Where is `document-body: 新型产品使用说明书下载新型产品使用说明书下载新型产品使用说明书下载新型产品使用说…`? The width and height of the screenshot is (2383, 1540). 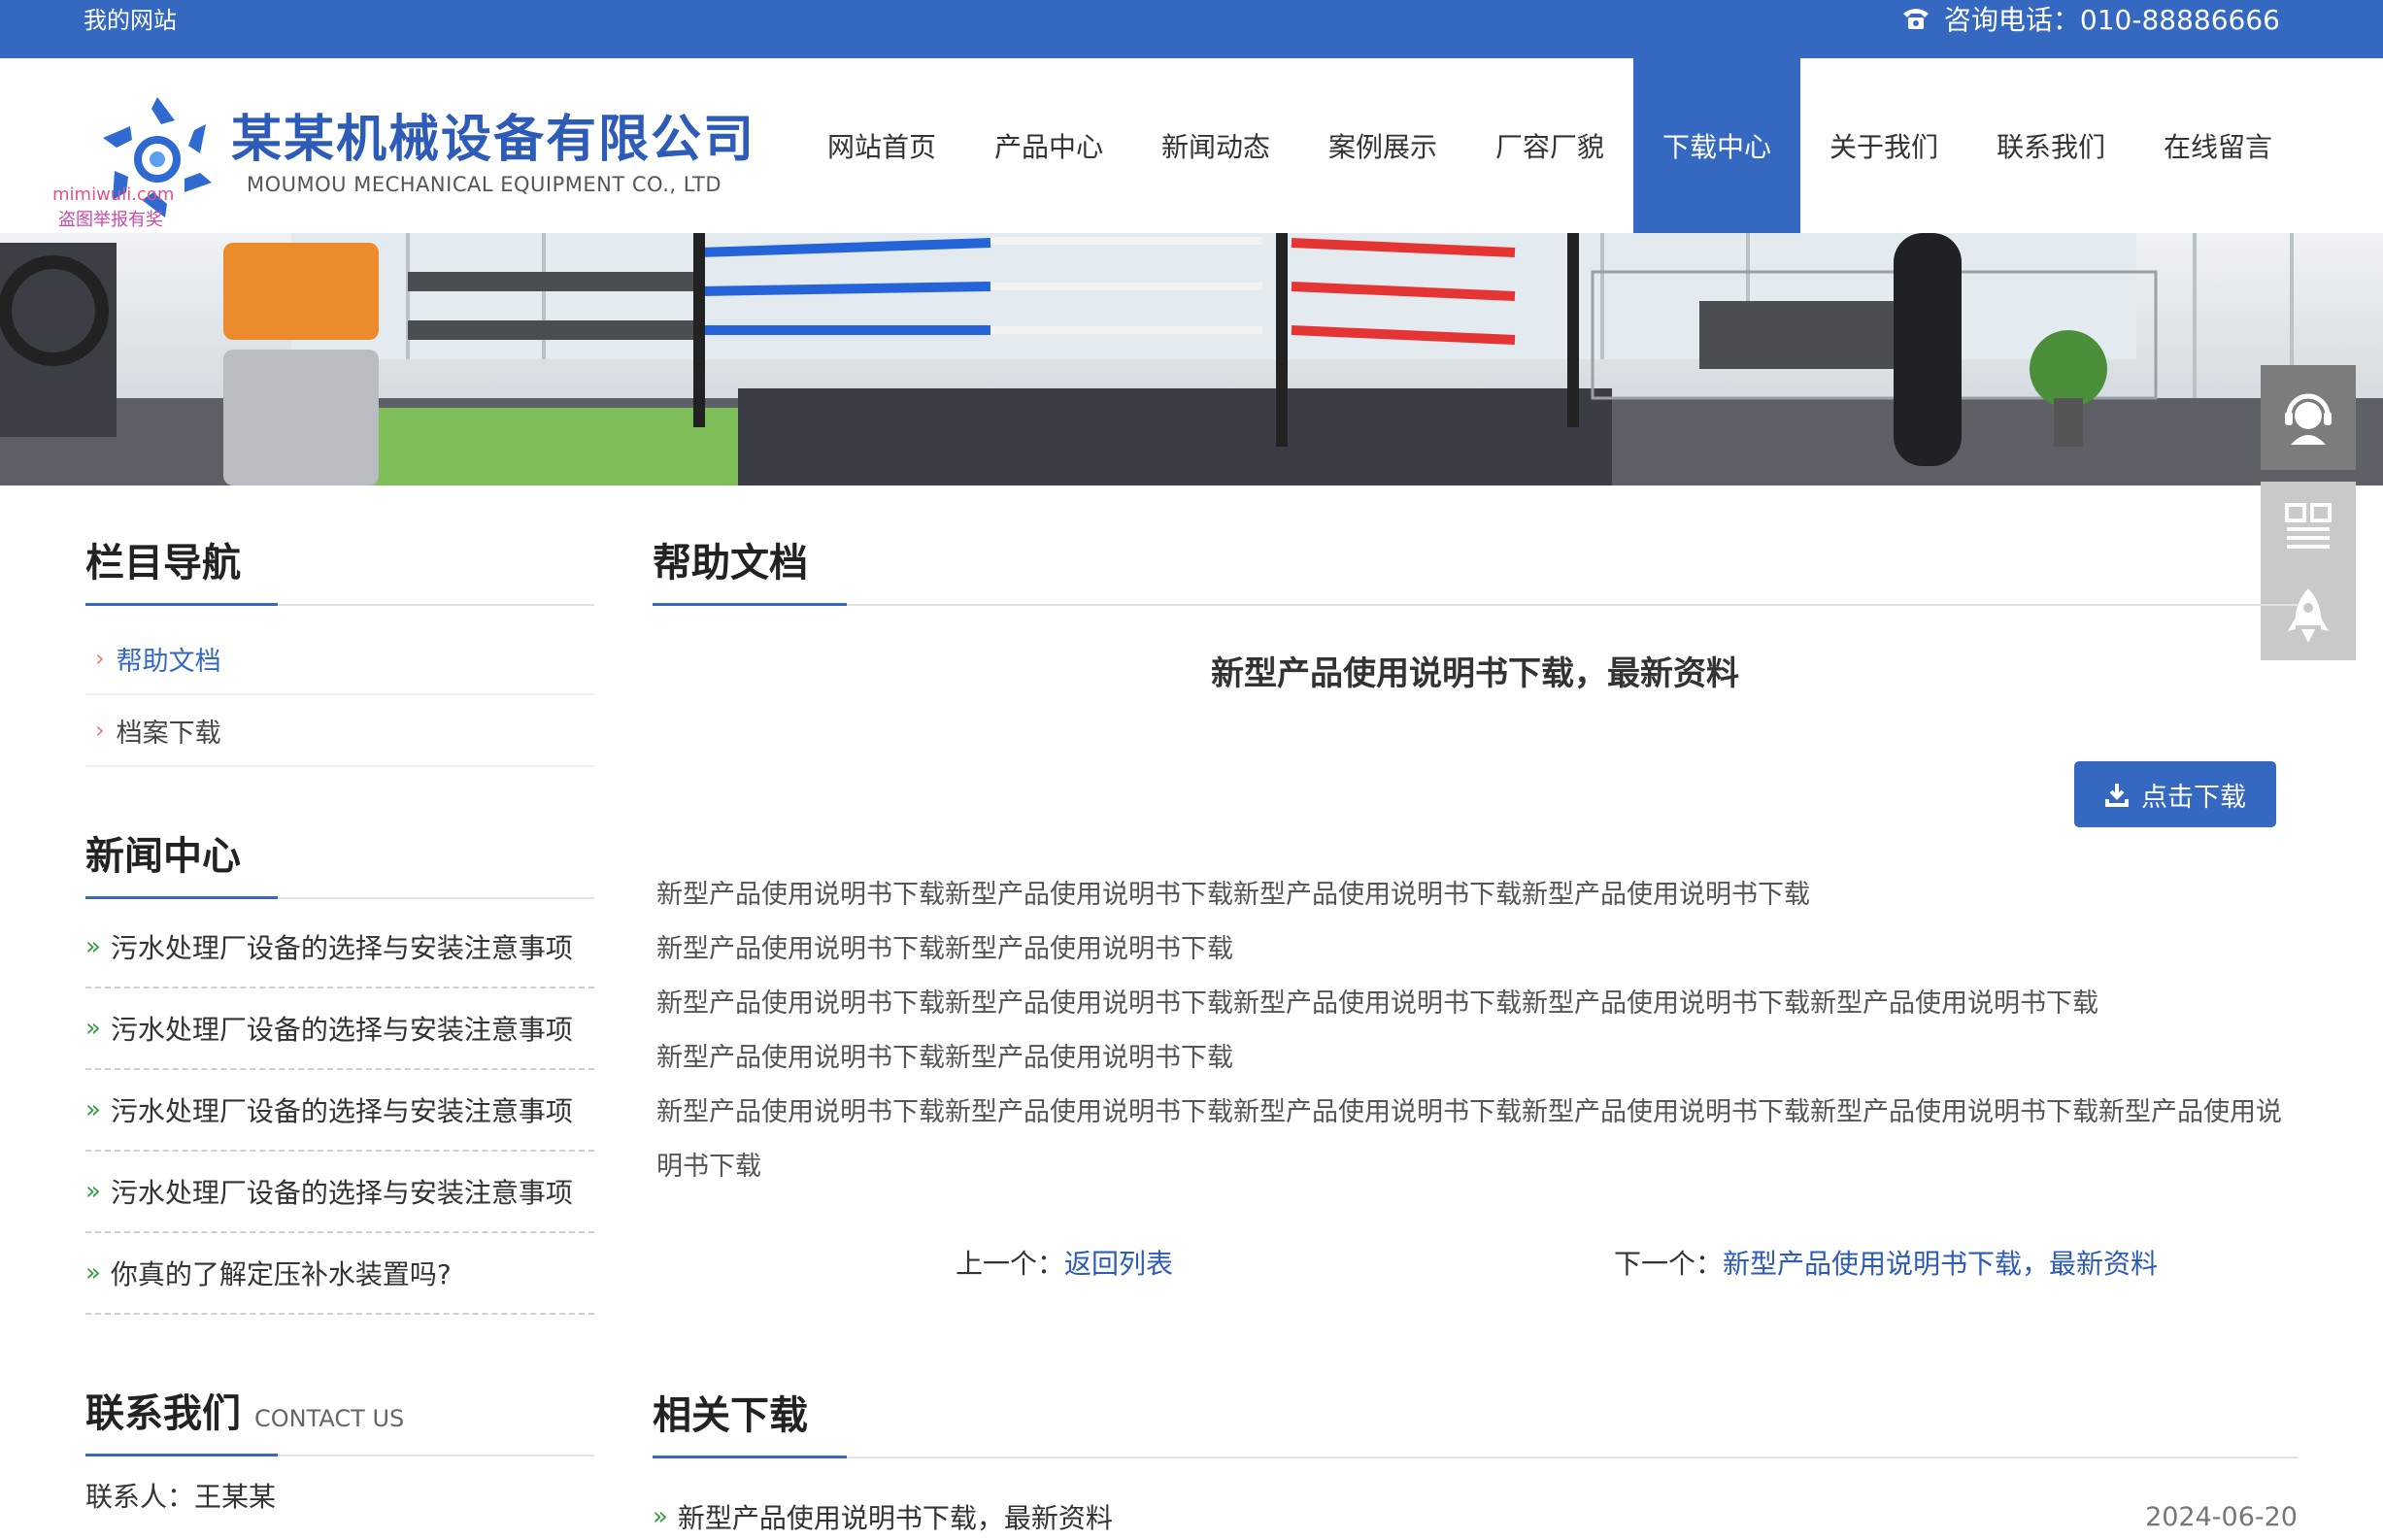
document-body: 新型产品使用说明书下载新型产品使用说明书下载新型产品使用说明书下载新型产品使用说… is located at coordinates (1477, 1031).